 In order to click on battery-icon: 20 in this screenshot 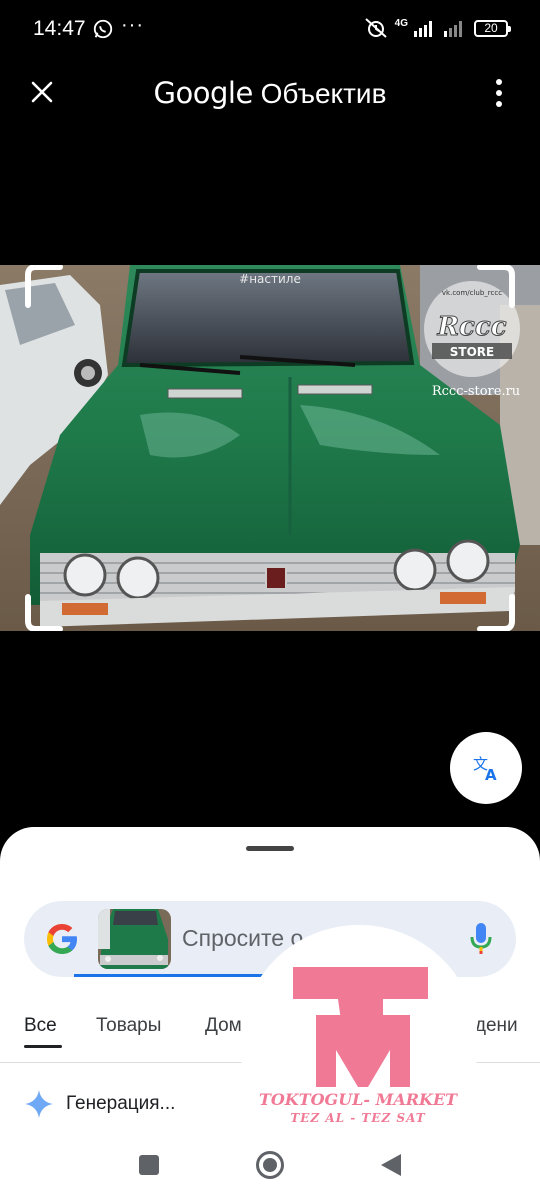, I will do `click(492, 28)`.